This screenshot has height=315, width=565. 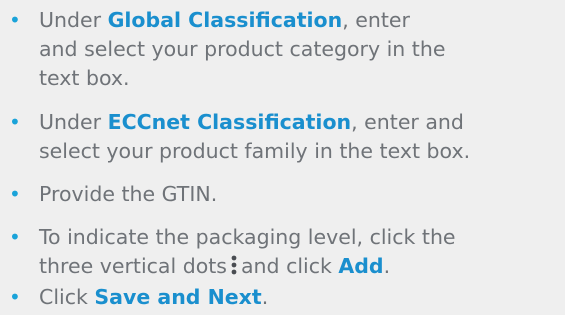 I want to click on add-label: Add, so click(x=361, y=266).